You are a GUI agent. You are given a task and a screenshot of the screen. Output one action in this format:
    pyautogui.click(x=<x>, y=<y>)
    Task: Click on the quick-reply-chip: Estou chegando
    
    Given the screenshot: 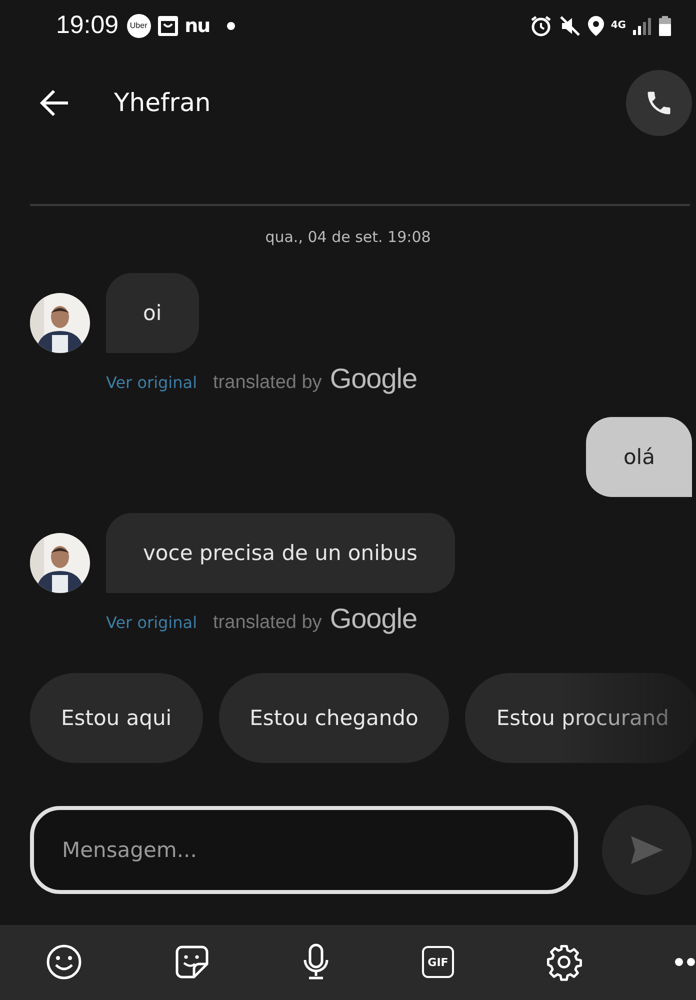 What is the action you would take?
    pyautogui.click(x=334, y=717)
    